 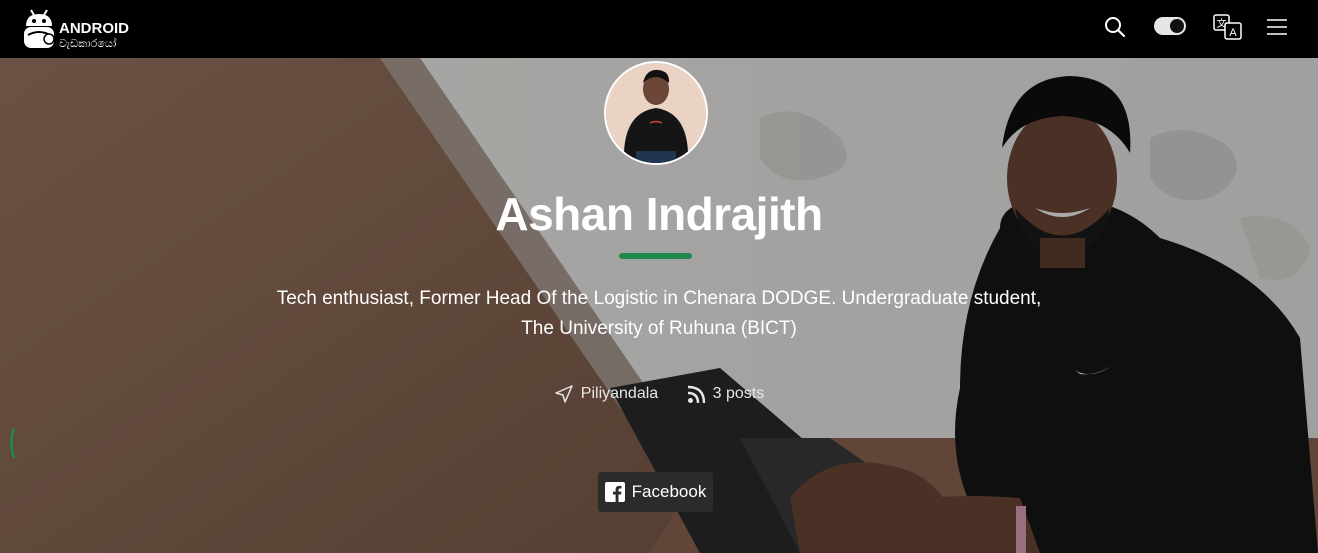 I want to click on author-post-count: 3 posts, so click(x=726, y=394).